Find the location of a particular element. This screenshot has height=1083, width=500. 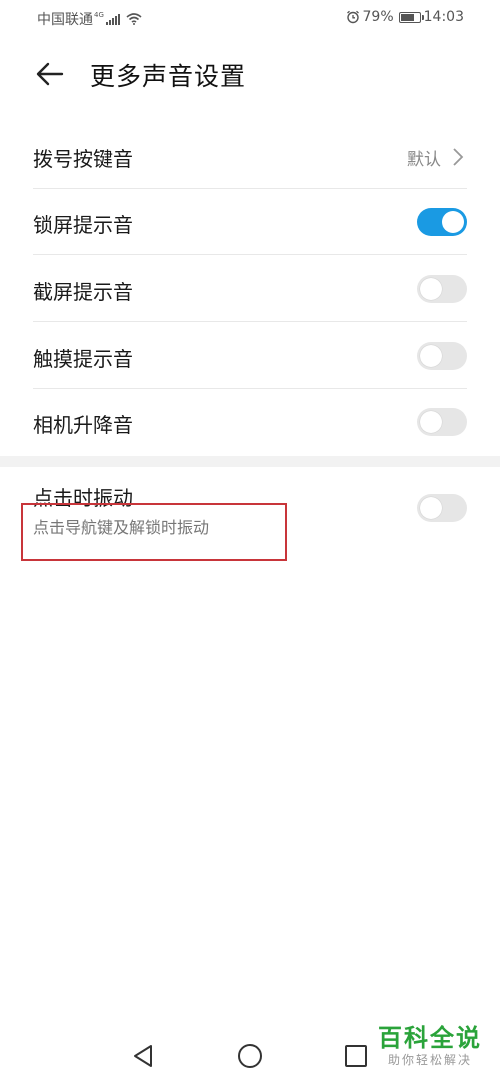

setting-camera-lift-sound: 相机升降音 is located at coordinates (250, 422).